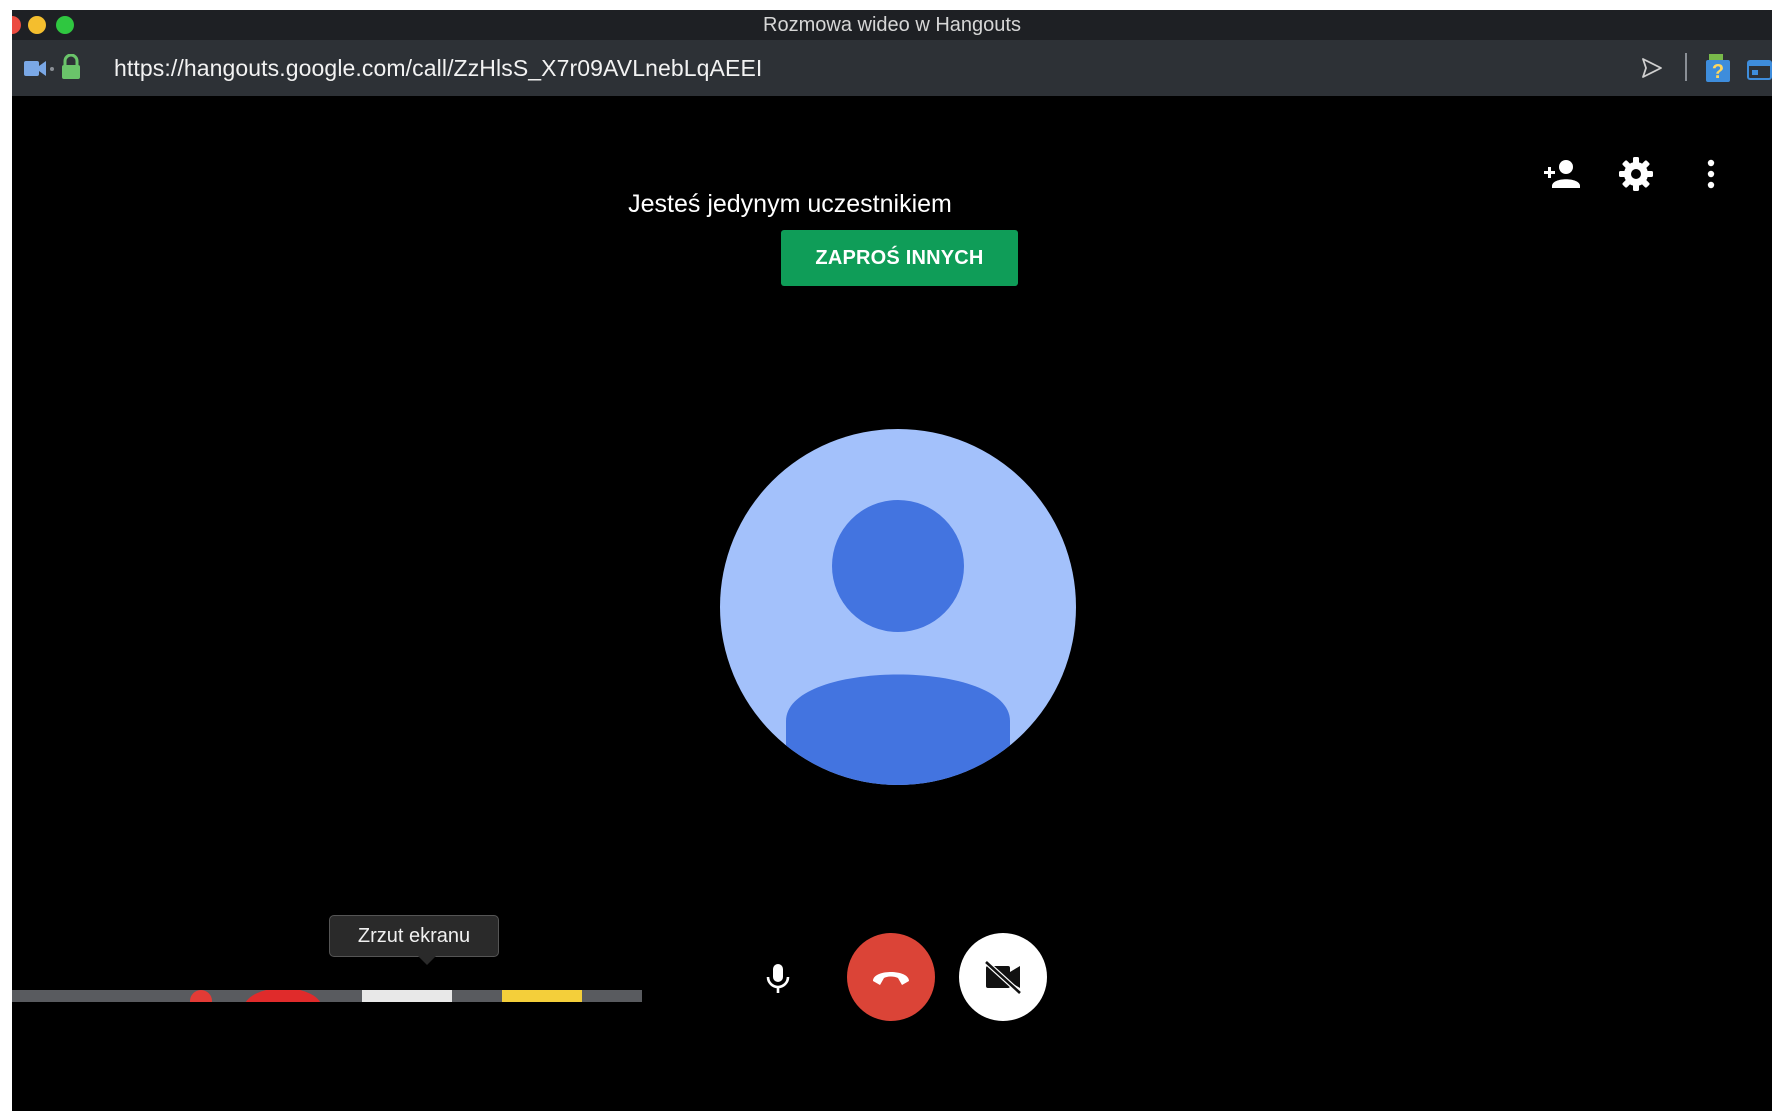 This screenshot has height=1111, width=1772. Describe the element at coordinates (37, 25) in the screenshot. I see `minimize-window-button` at that location.